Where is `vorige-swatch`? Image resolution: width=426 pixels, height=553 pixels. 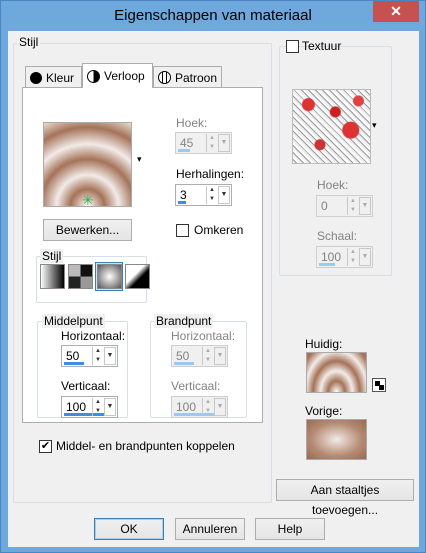
vorige-swatch is located at coordinates (336, 439).